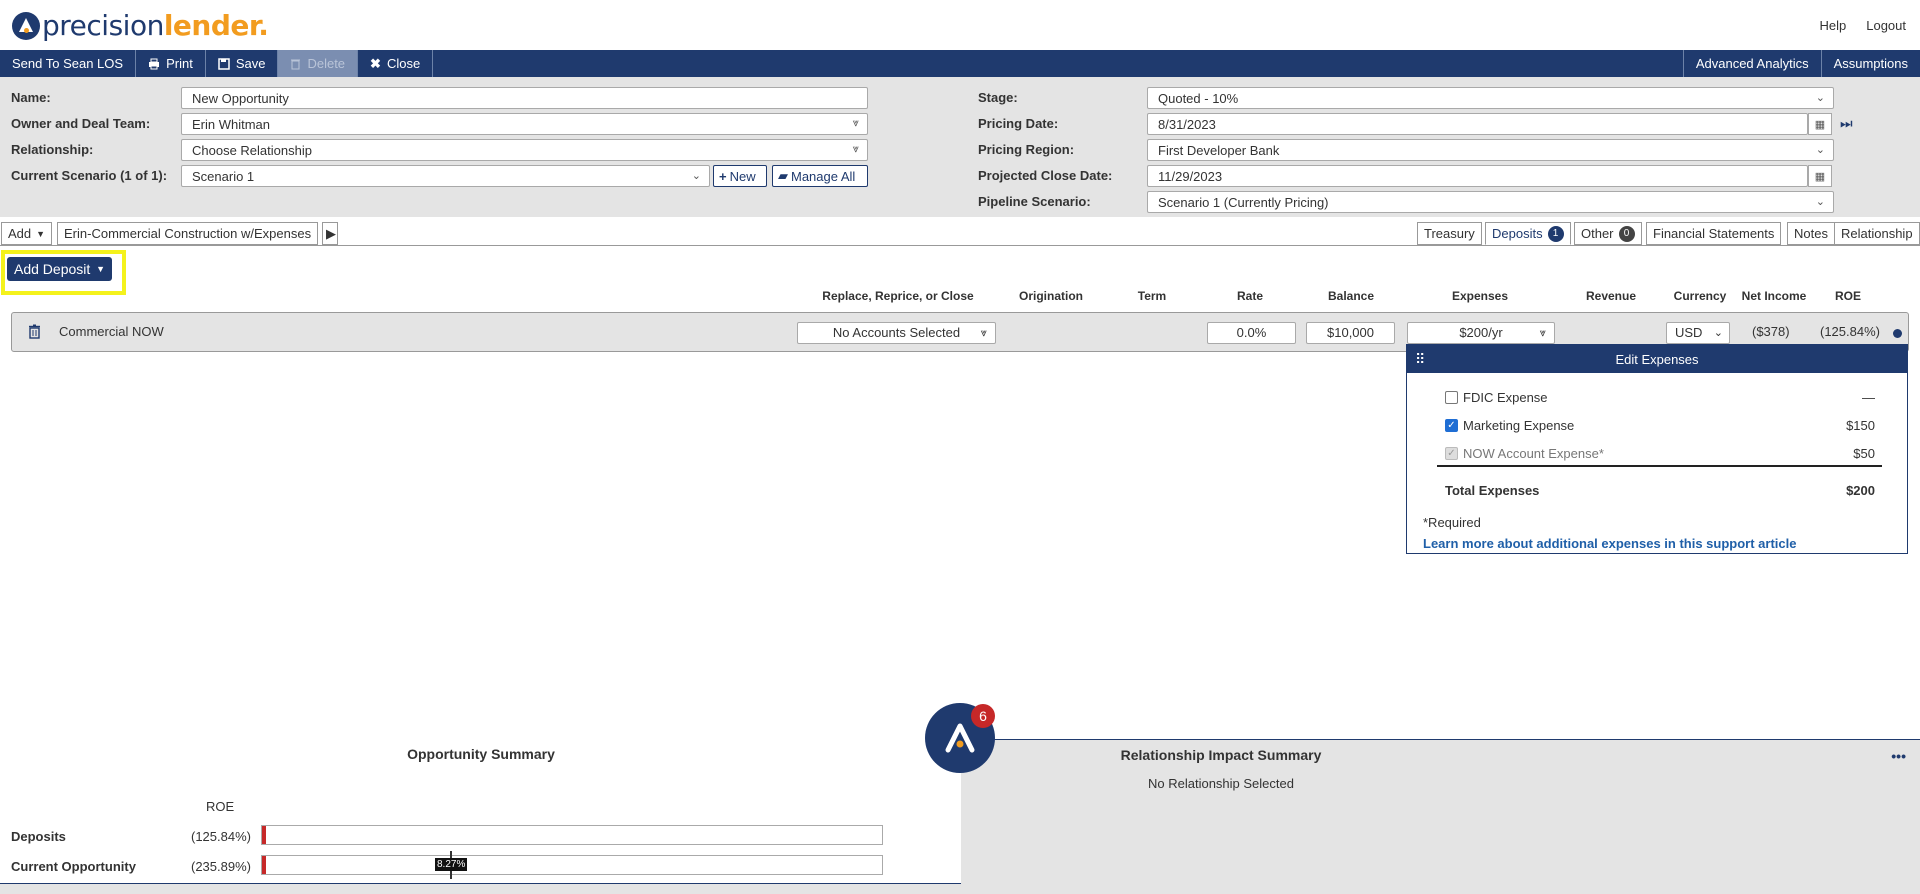  I want to click on tab-deposits: Deposits 1, so click(1528, 233).